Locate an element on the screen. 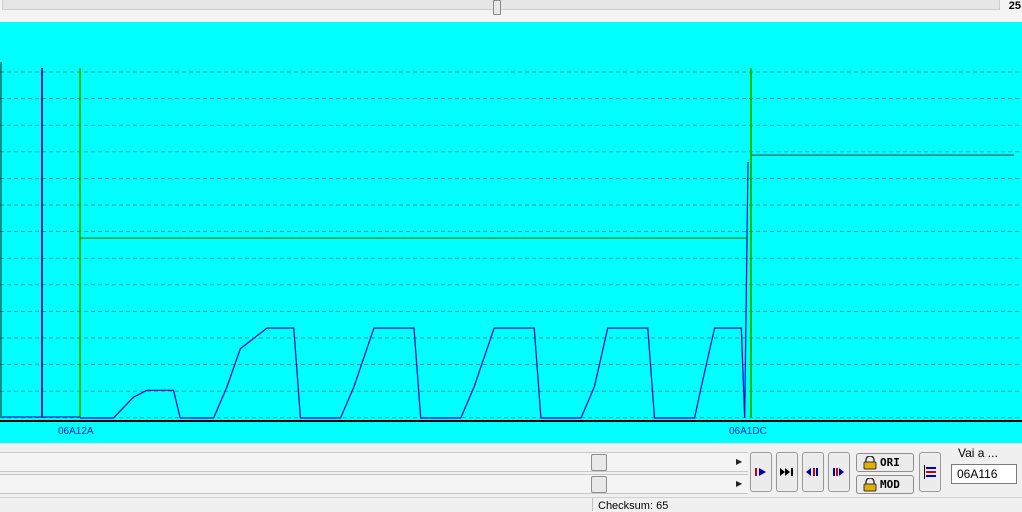 The width and height of the screenshot is (1022, 512). ori-label: ORI is located at coordinates (890, 462).